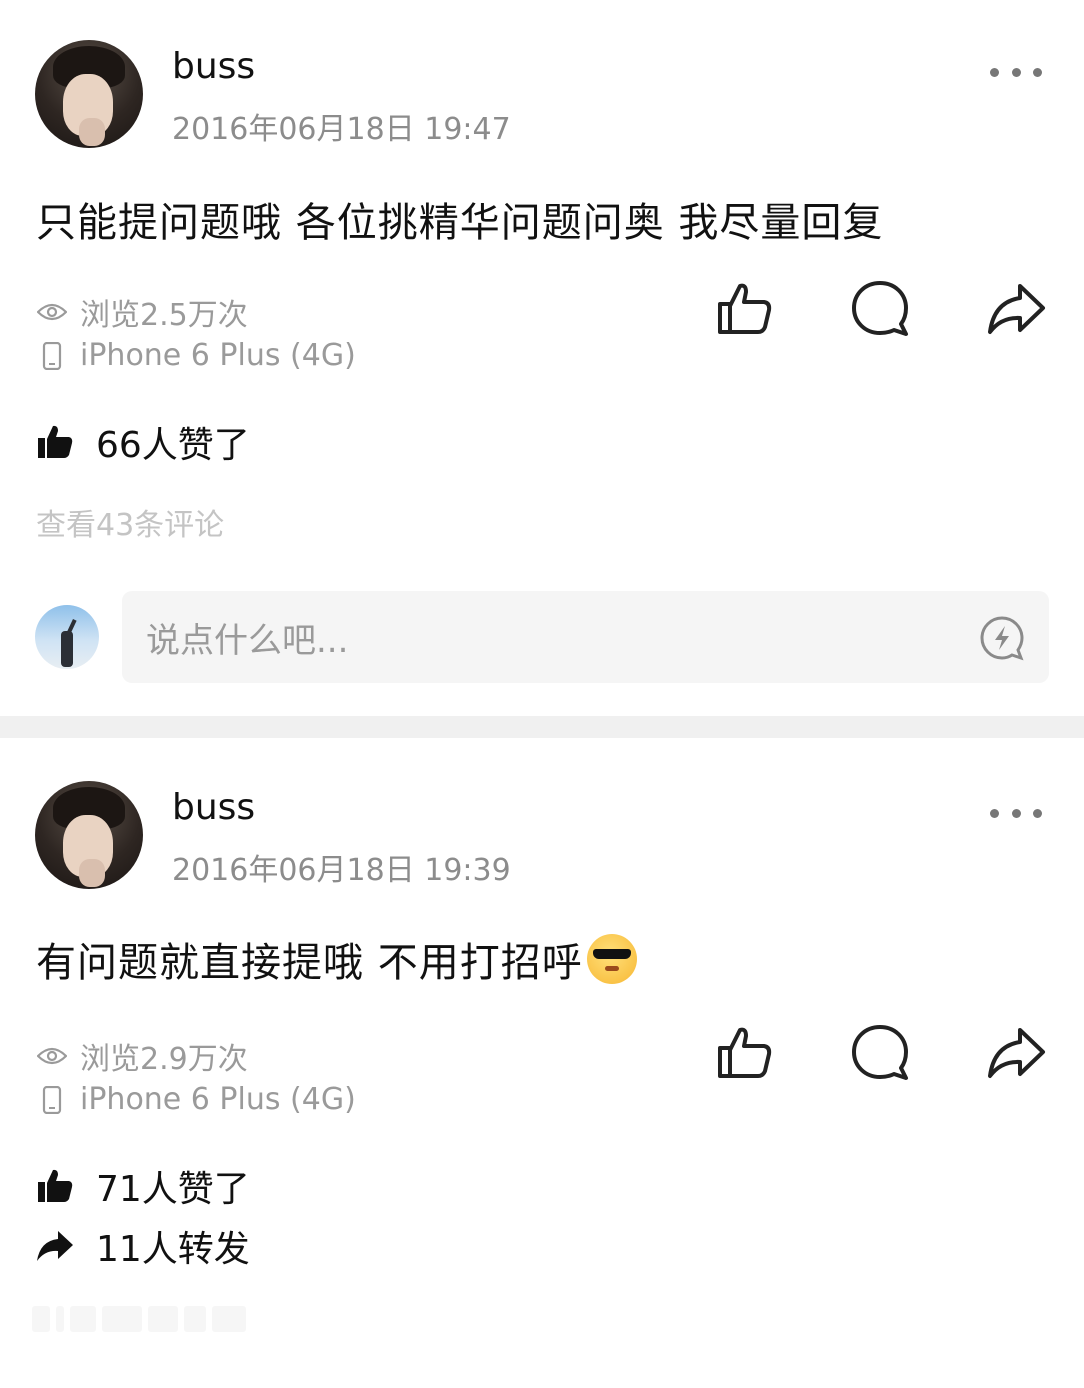 The width and height of the screenshot is (1084, 1388). Describe the element at coordinates (309, 963) in the screenshot. I see `post-text: 有问题就直接提哦 不用打招呼` at that location.